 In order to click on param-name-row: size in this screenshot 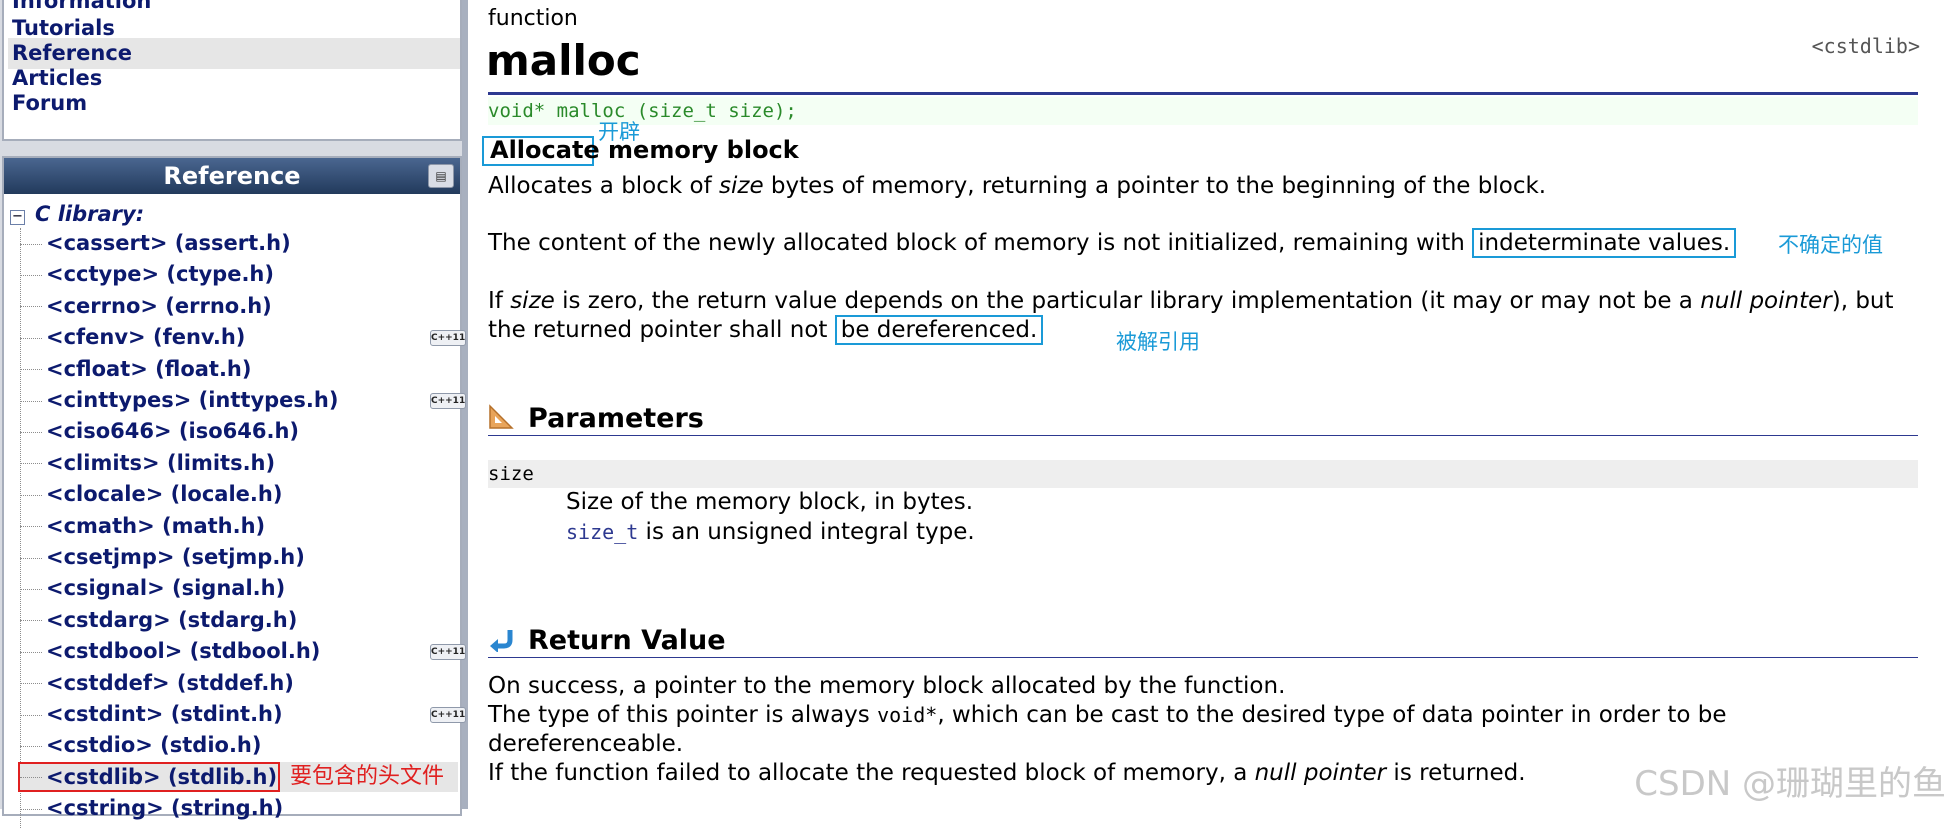, I will do `click(1203, 474)`.